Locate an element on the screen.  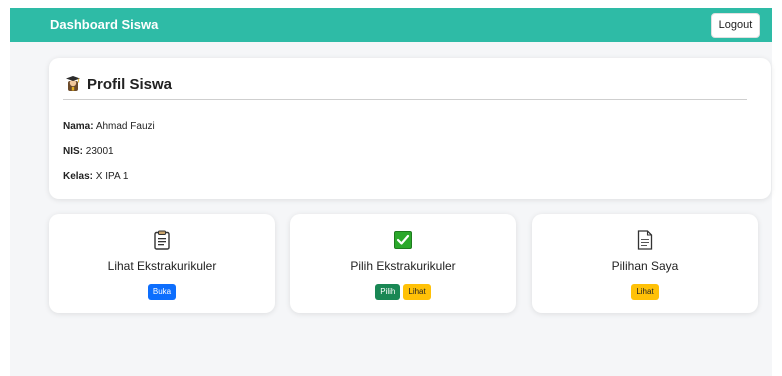
navbar-brand: Dashboard Siswa is located at coordinates (104, 25).